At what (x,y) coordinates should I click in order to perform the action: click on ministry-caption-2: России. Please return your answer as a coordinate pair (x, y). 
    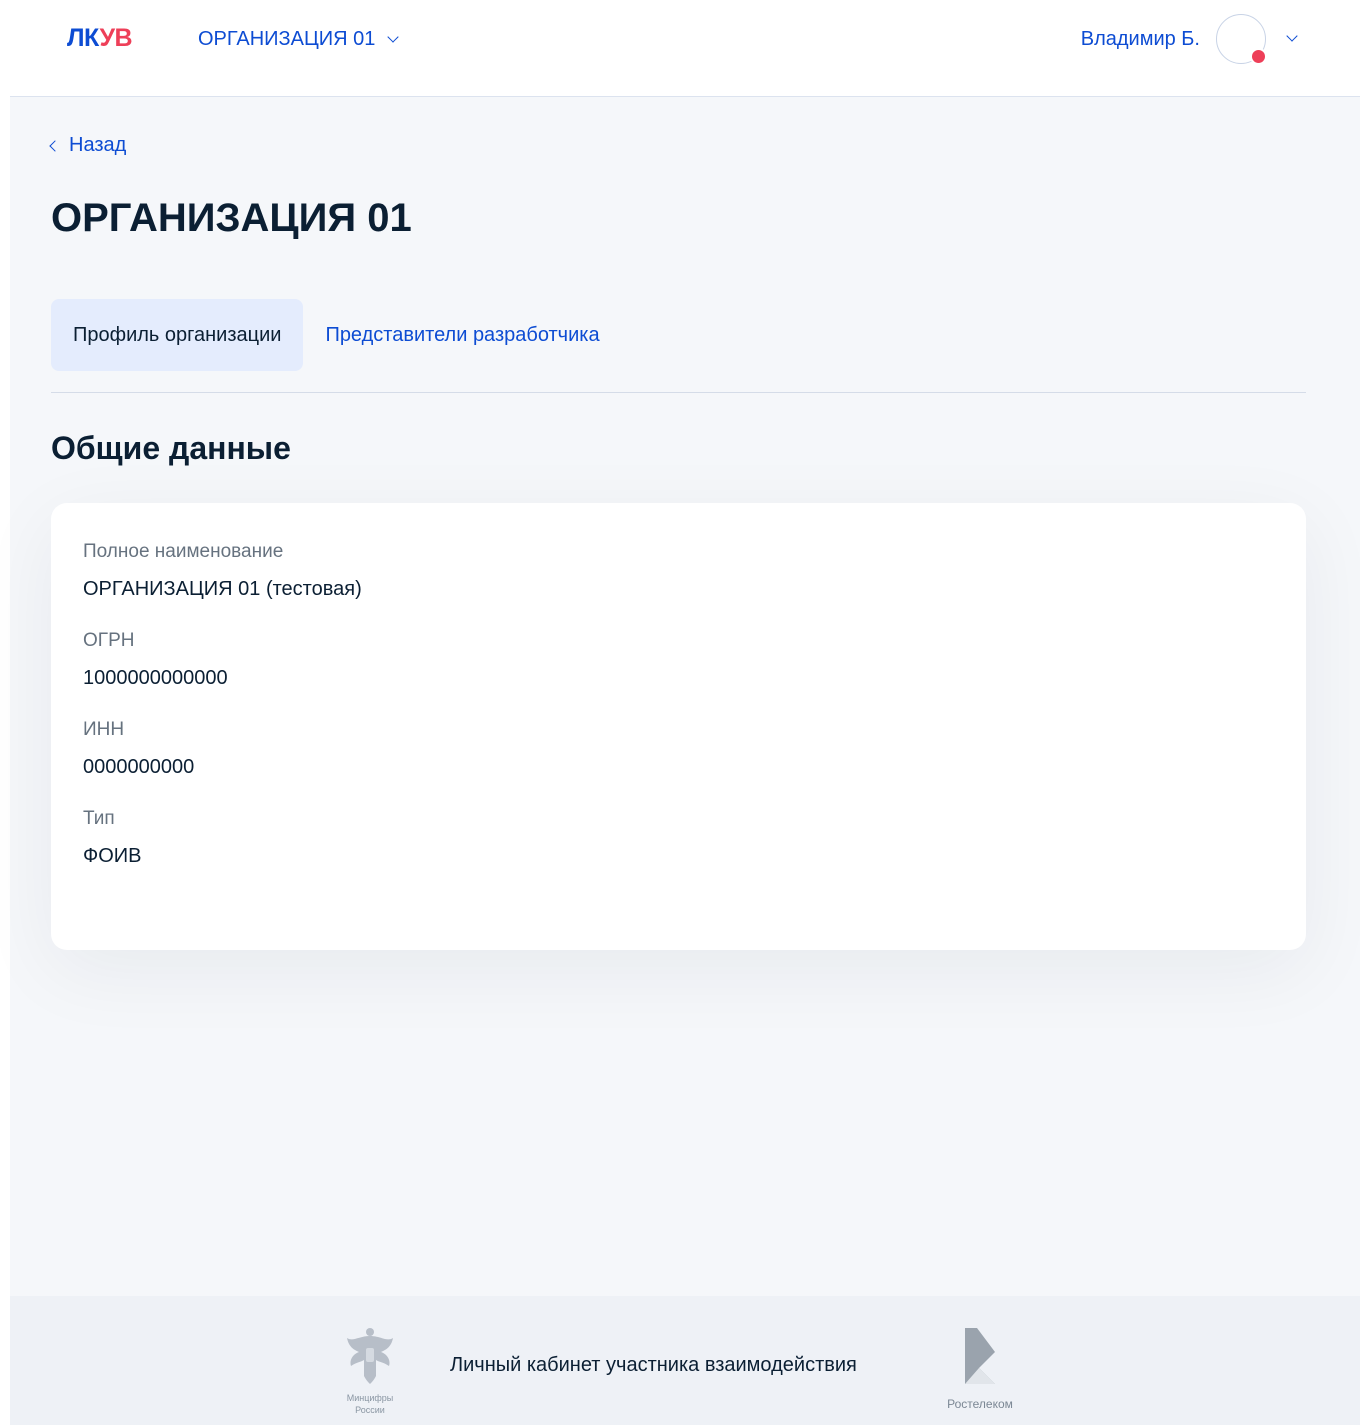
    Looking at the image, I should click on (370, 1410).